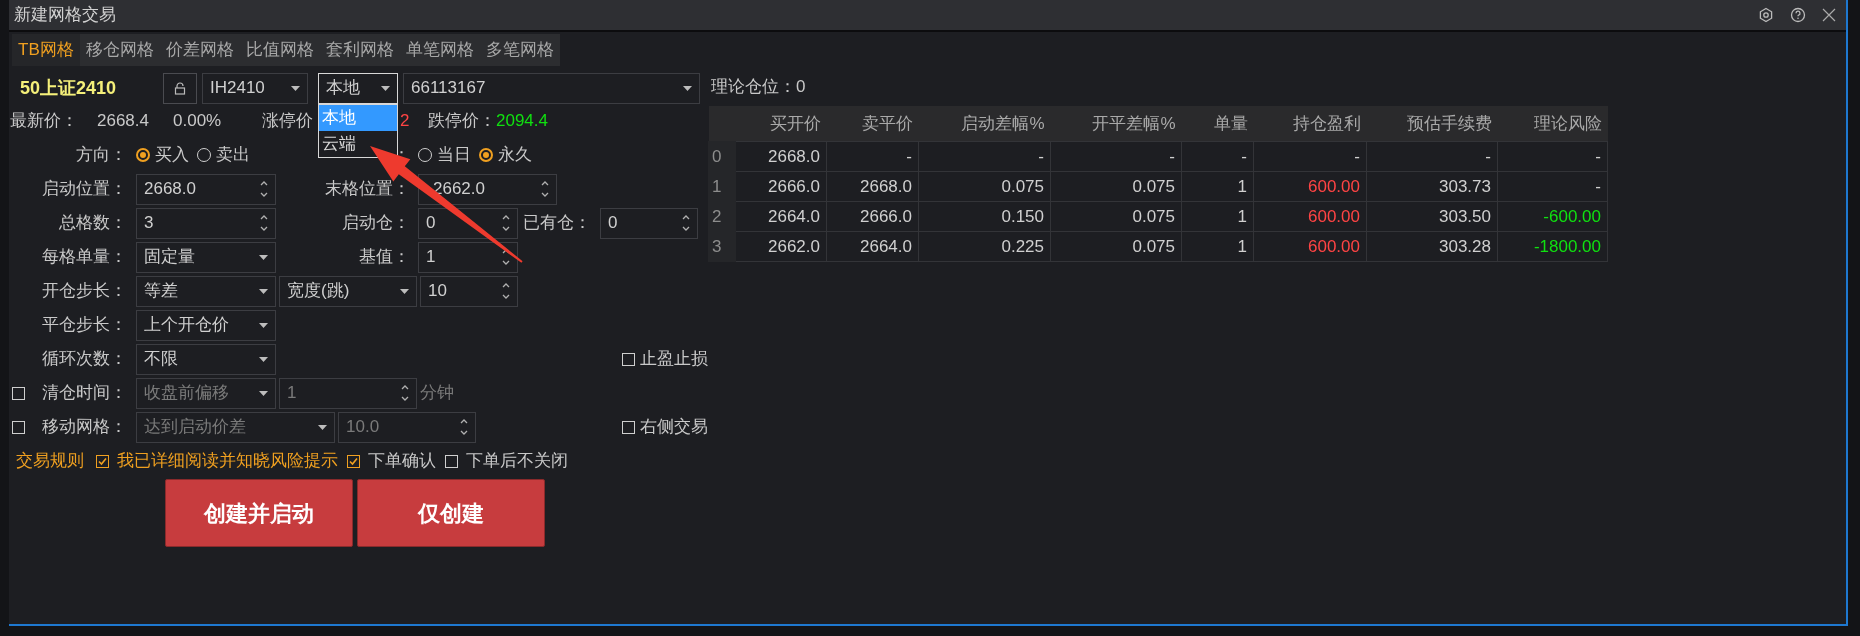 Image resolution: width=1860 pixels, height=636 pixels. I want to click on column-header: 买开价, so click(781, 123).